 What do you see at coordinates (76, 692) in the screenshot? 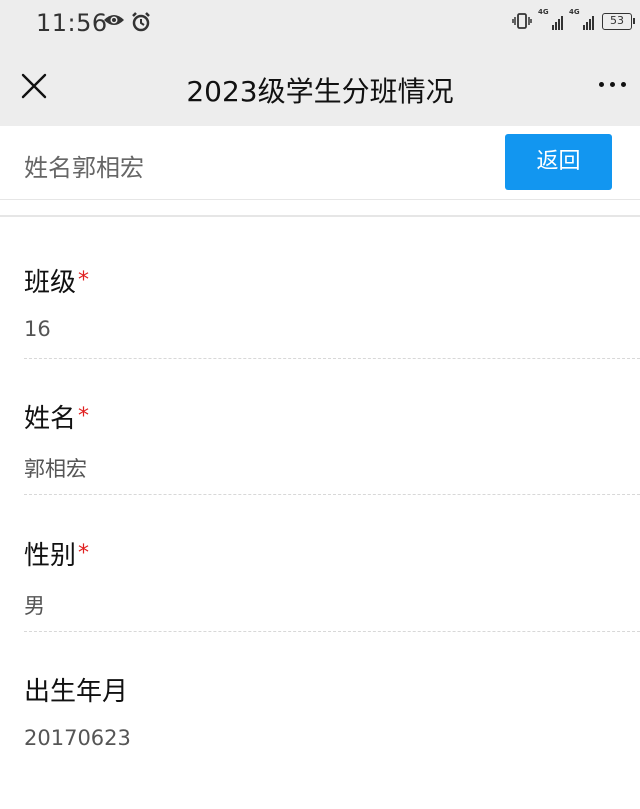
I see `field-label: 出生年月` at bounding box center [76, 692].